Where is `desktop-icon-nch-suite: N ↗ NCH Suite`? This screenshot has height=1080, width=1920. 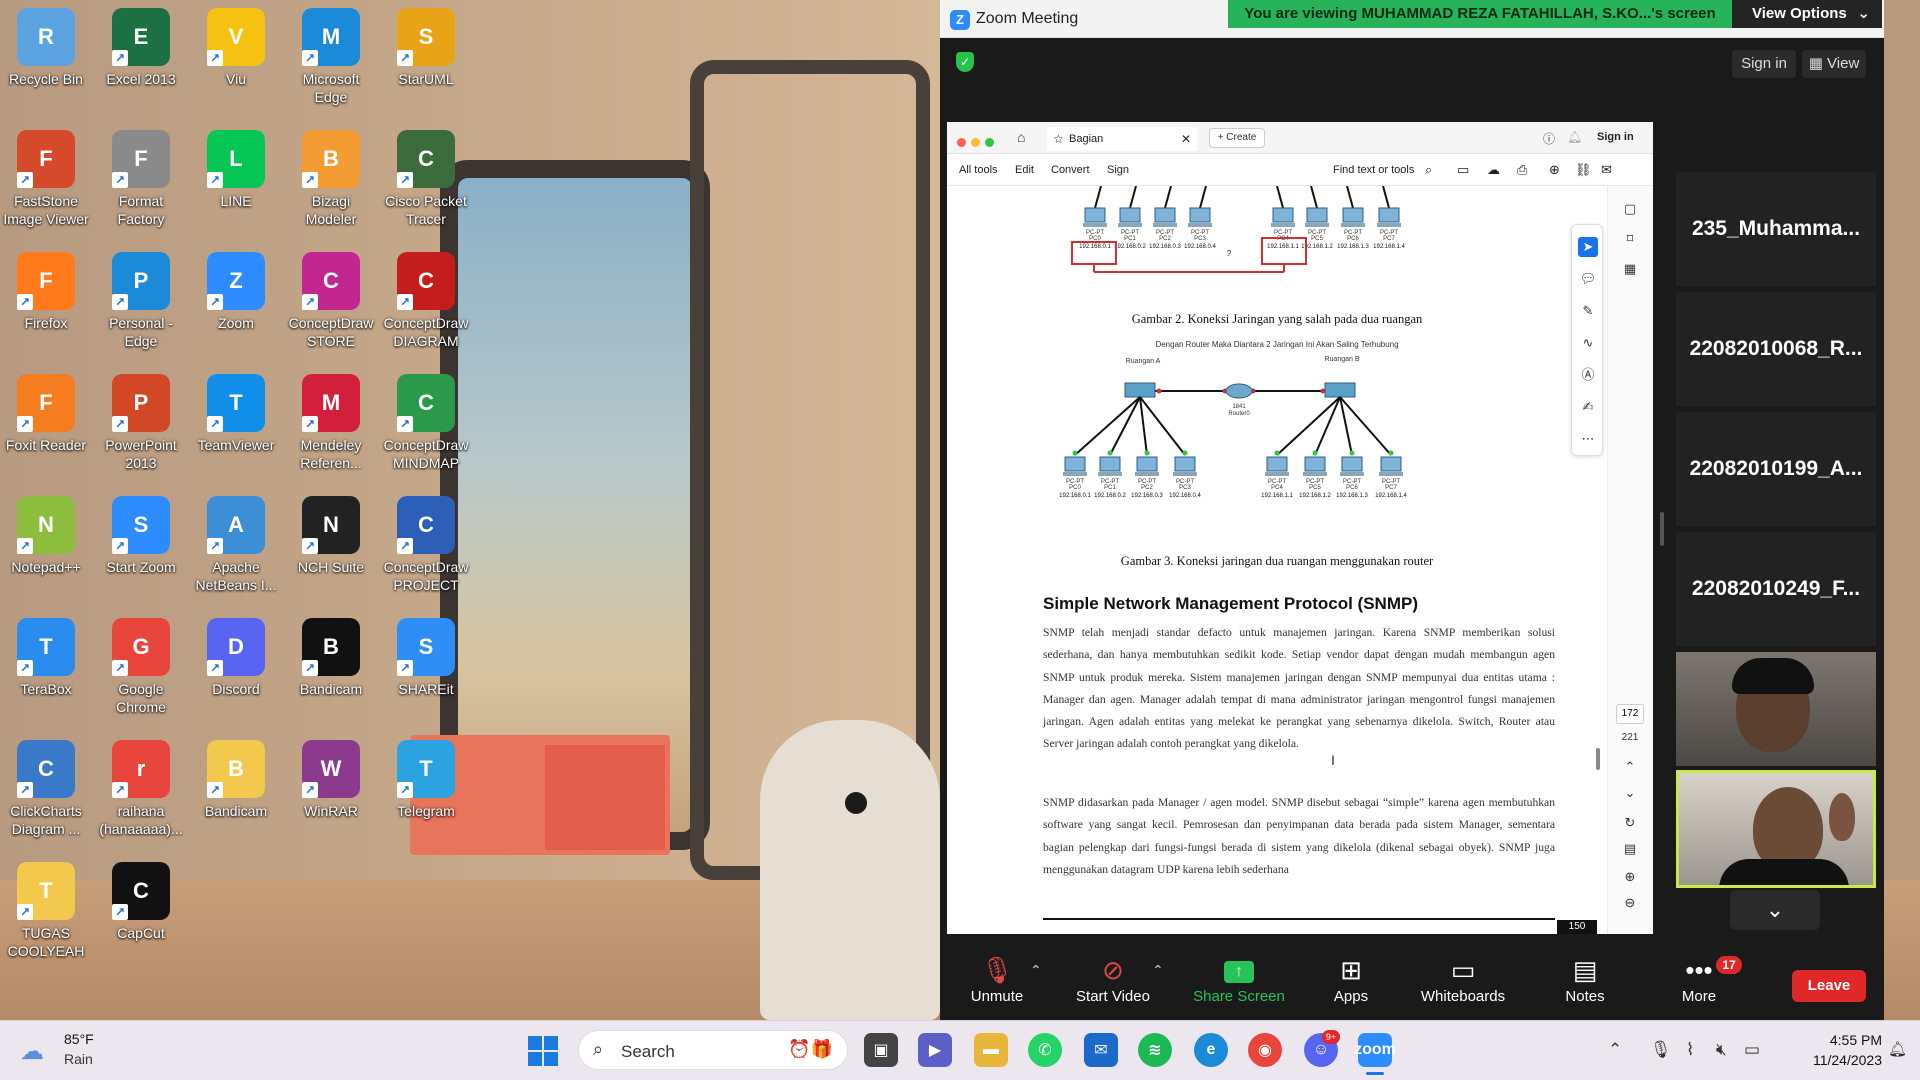 desktop-icon-nch-suite: N ↗ NCH Suite is located at coordinates (331, 533).